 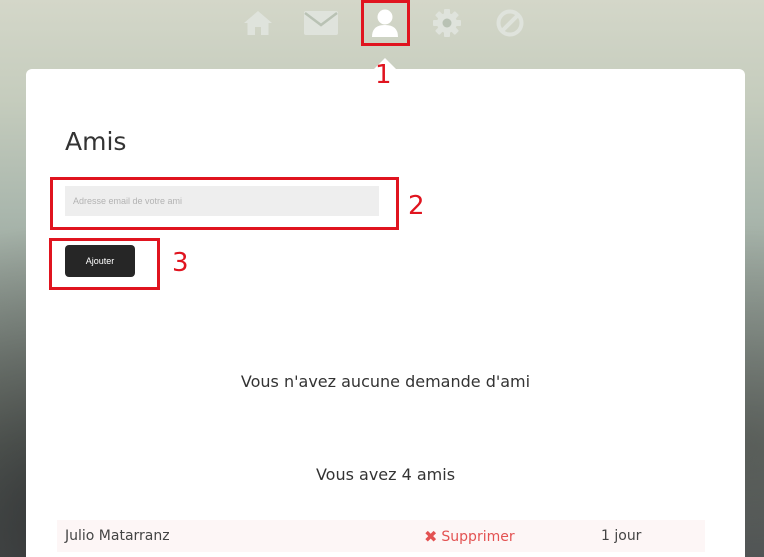 What do you see at coordinates (258, 23) in the screenshot?
I see `home-icon` at bounding box center [258, 23].